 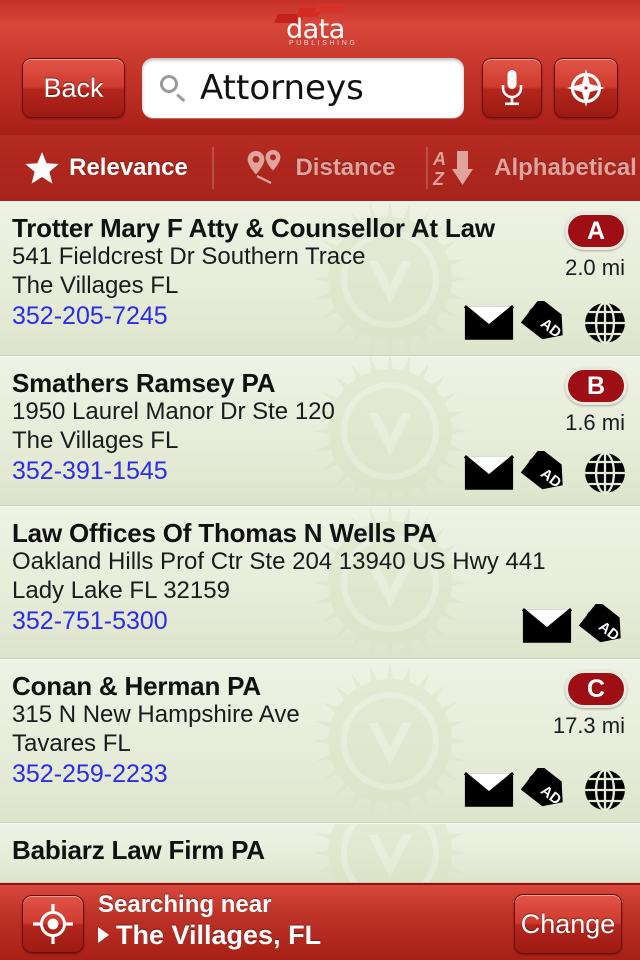 I want to click on logo-subtitle: PUBLISHING, so click(x=323, y=43).